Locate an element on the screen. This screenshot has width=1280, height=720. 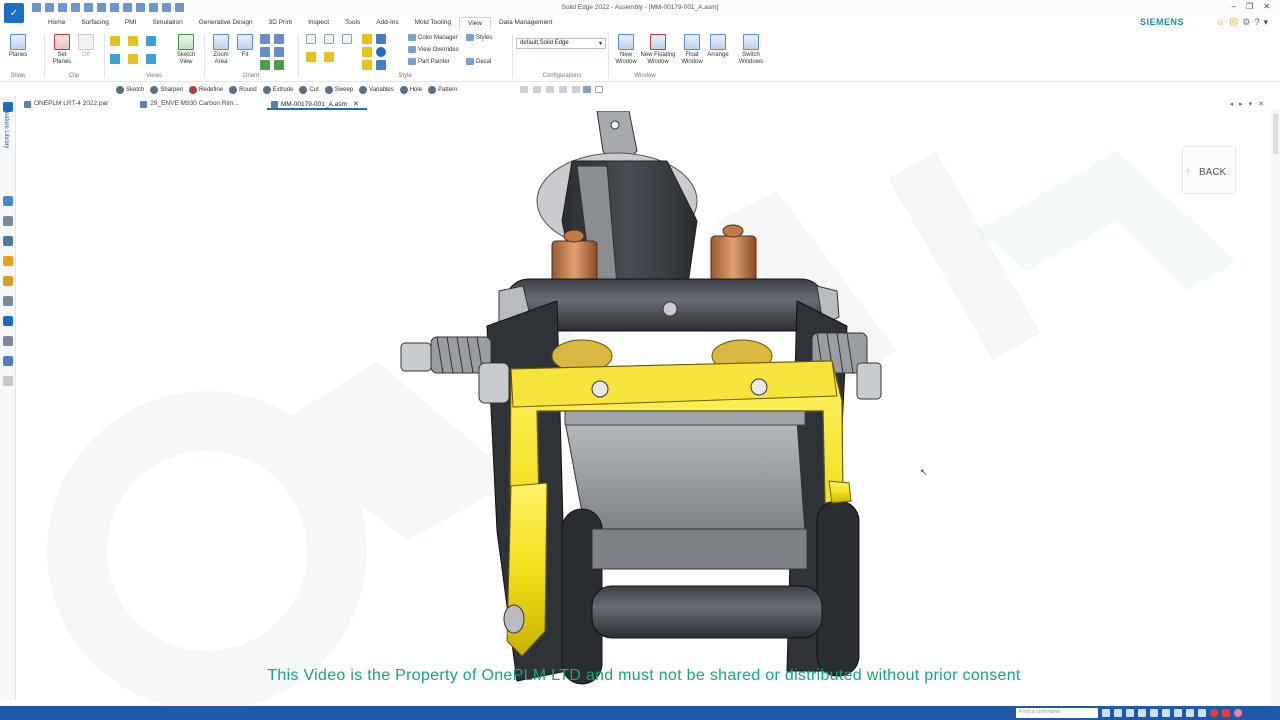
config-zone-icon is located at coordinates (576, 89).